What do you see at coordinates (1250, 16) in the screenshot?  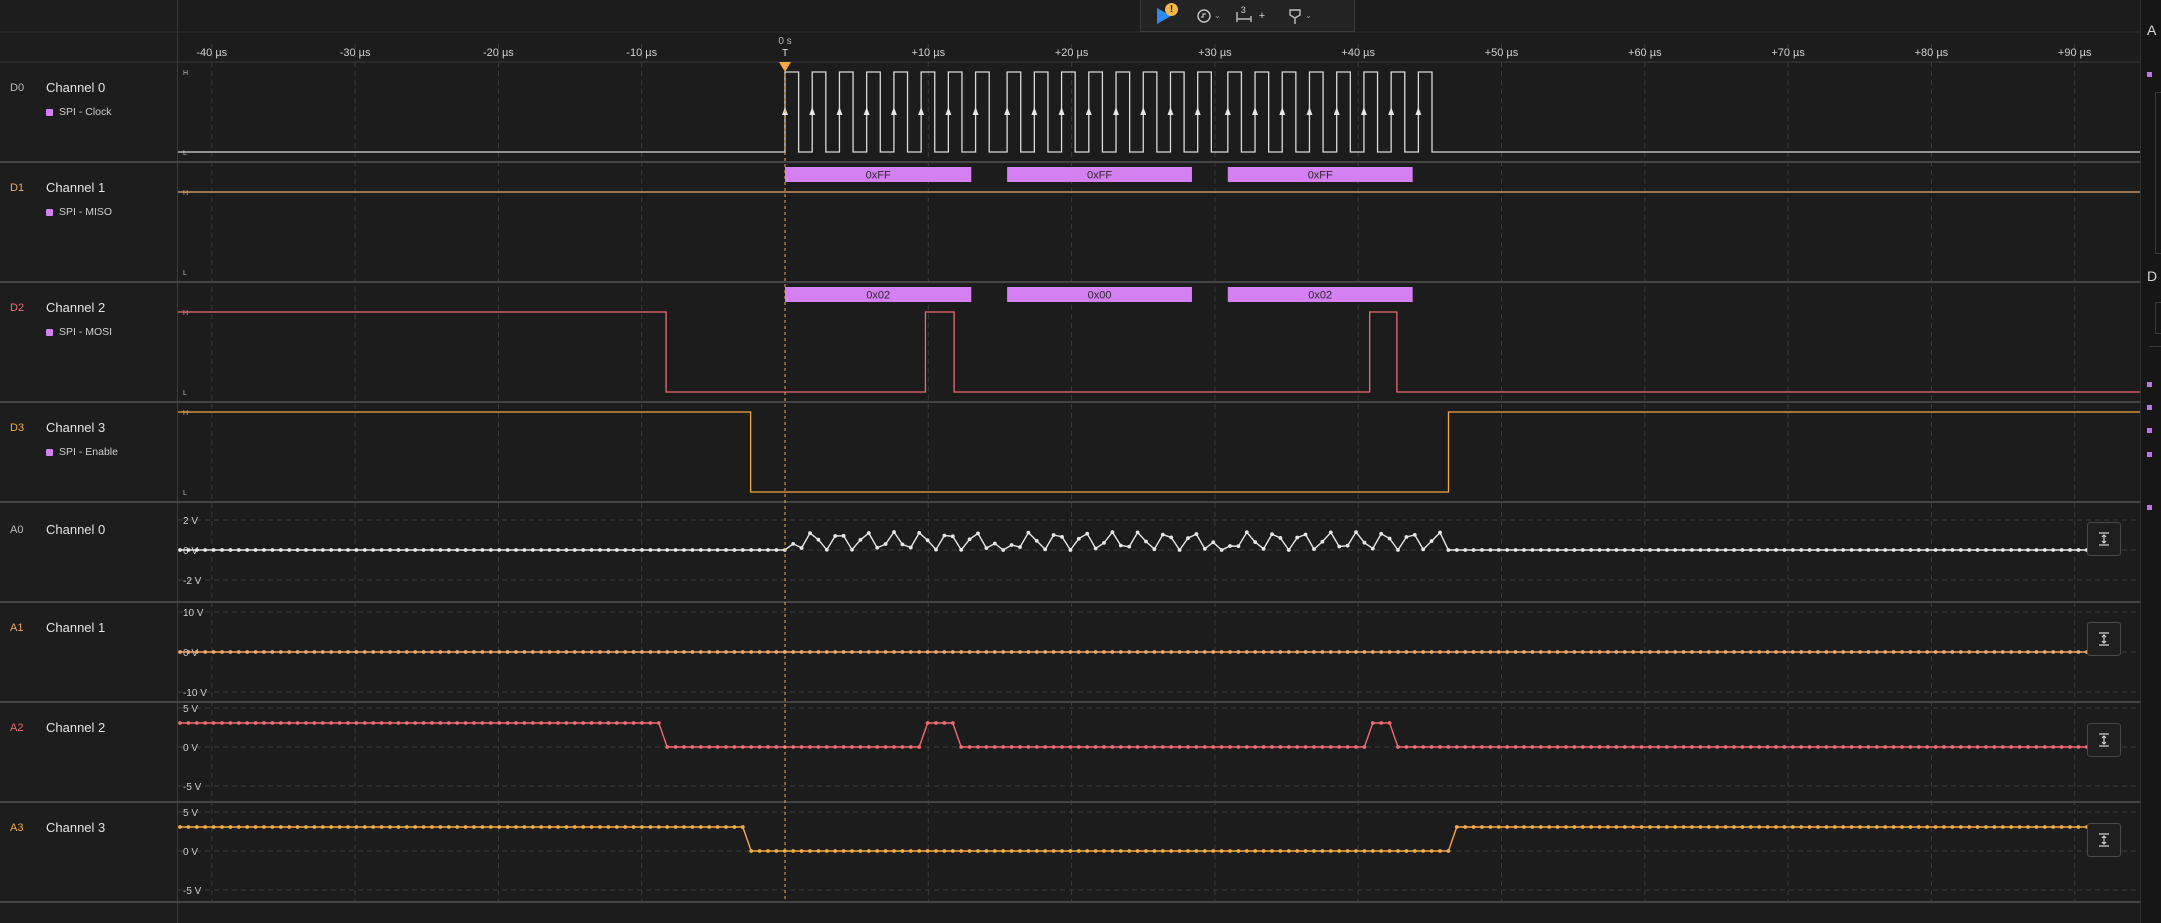 I see `add-measurement-button: 3 +` at bounding box center [1250, 16].